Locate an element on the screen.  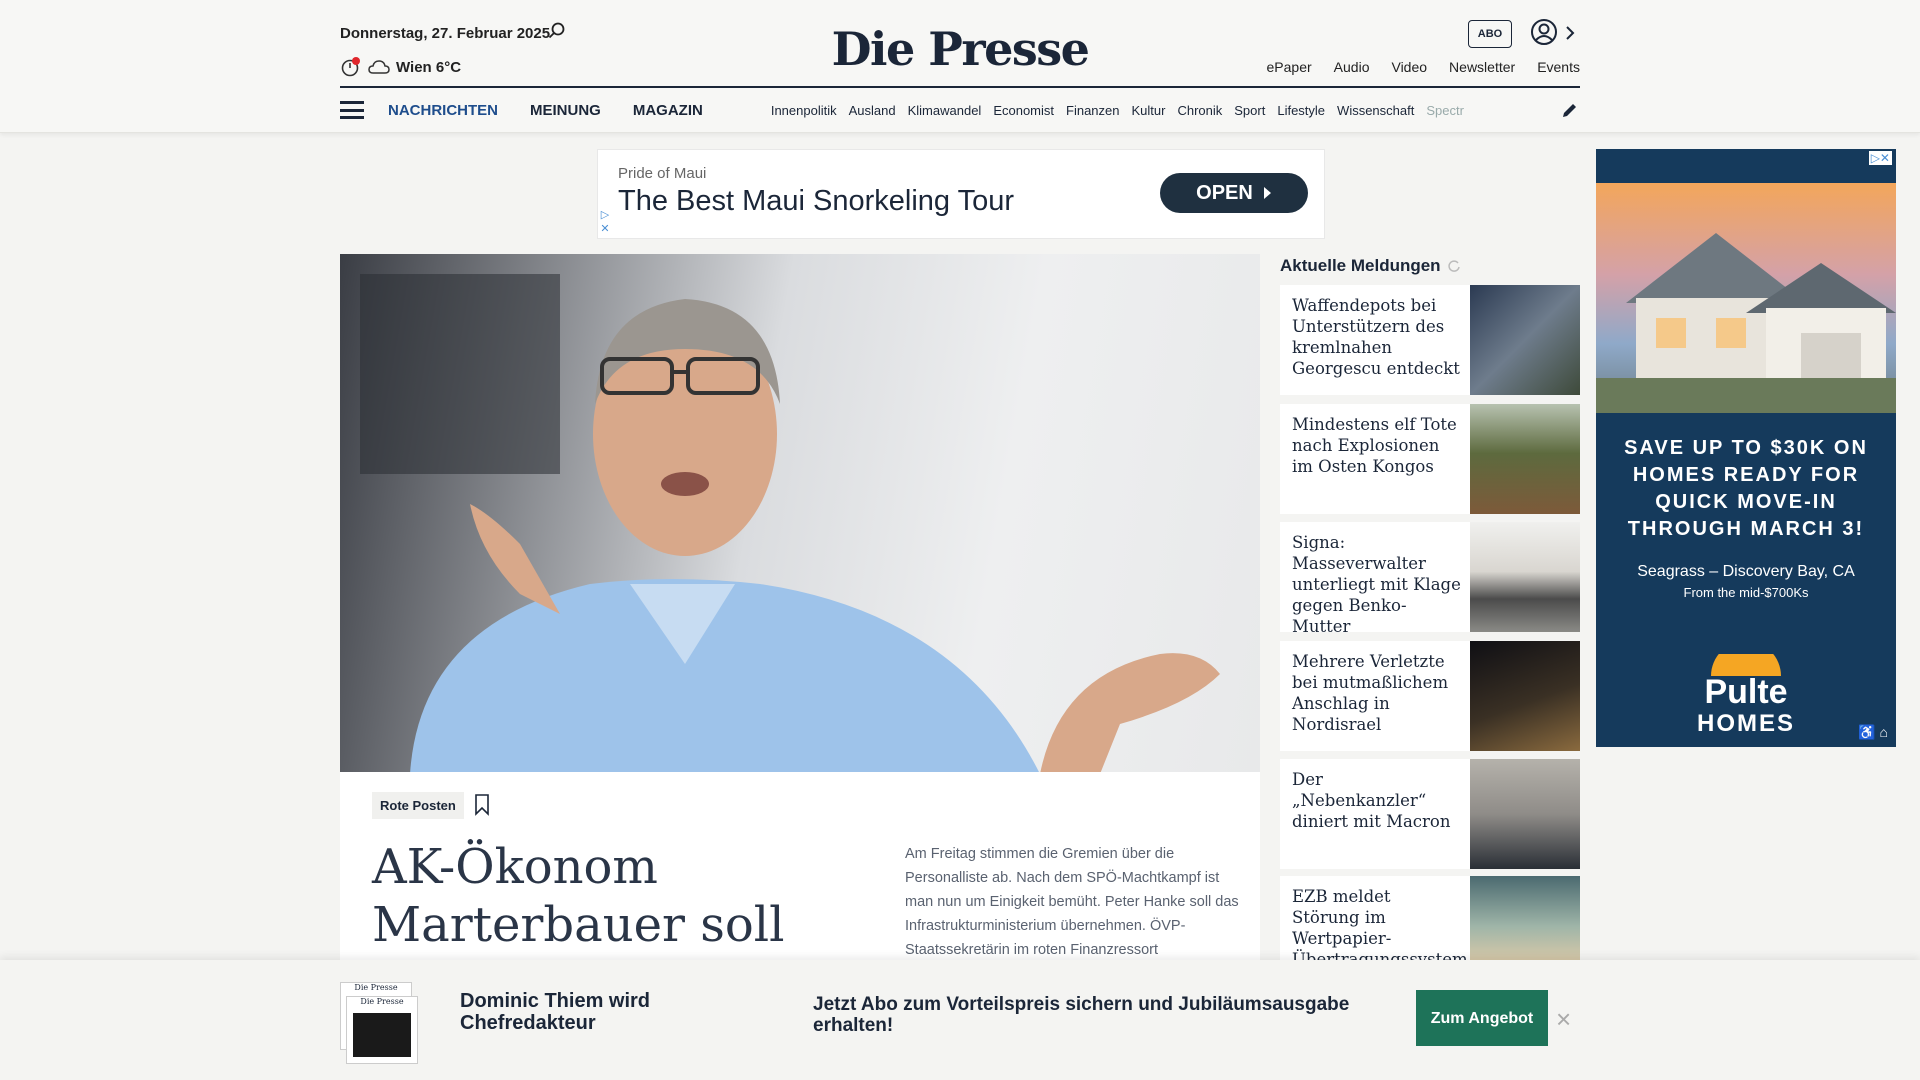
article-headline: AK-Ökonom Marterbauer soll is located at coordinates (582, 896).